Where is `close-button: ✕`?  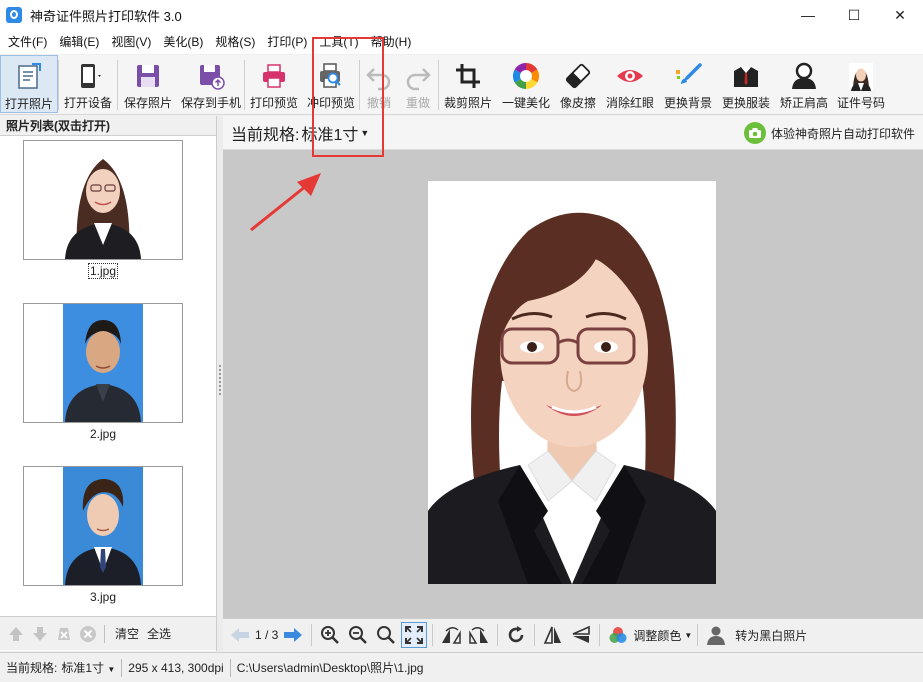
close-button: ✕ is located at coordinates (900, 15).